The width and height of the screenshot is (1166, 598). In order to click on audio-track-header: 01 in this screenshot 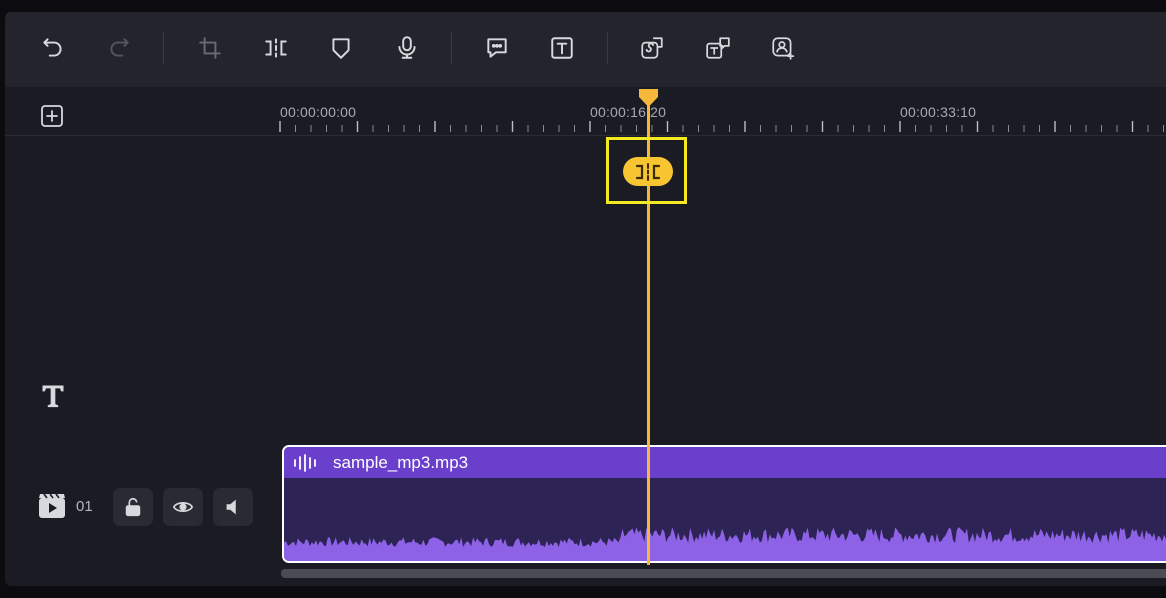, I will do `click(140, 507)`.